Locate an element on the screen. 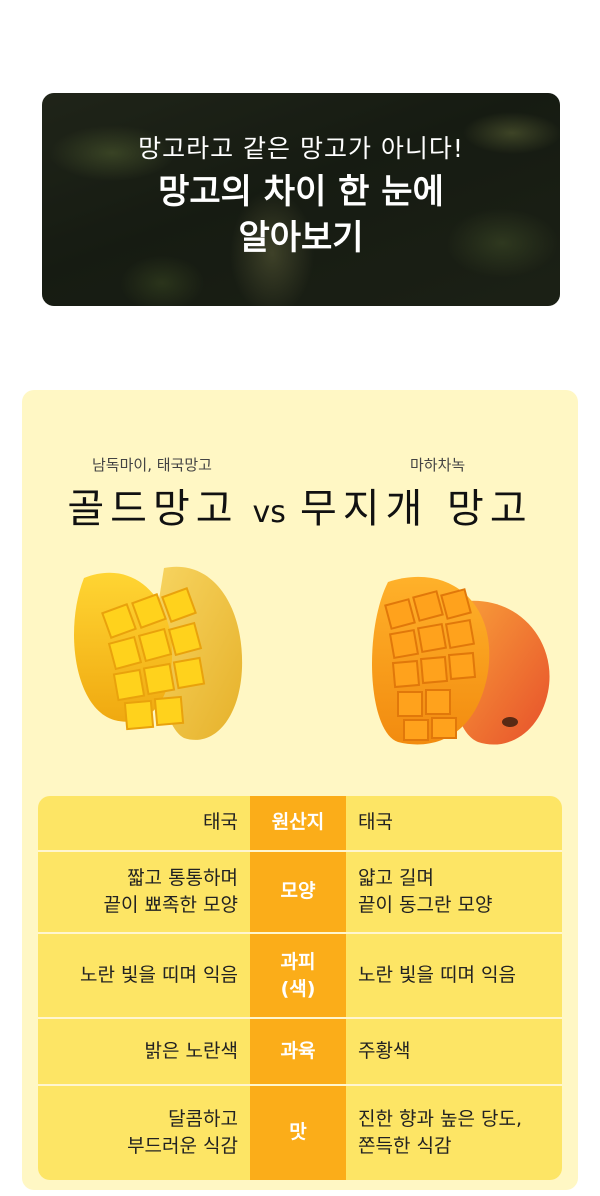 The image size is (600, 1196). banner-subtitle: 망고라고 같은 망고가 아니다! is located at coordinates (301, 148).